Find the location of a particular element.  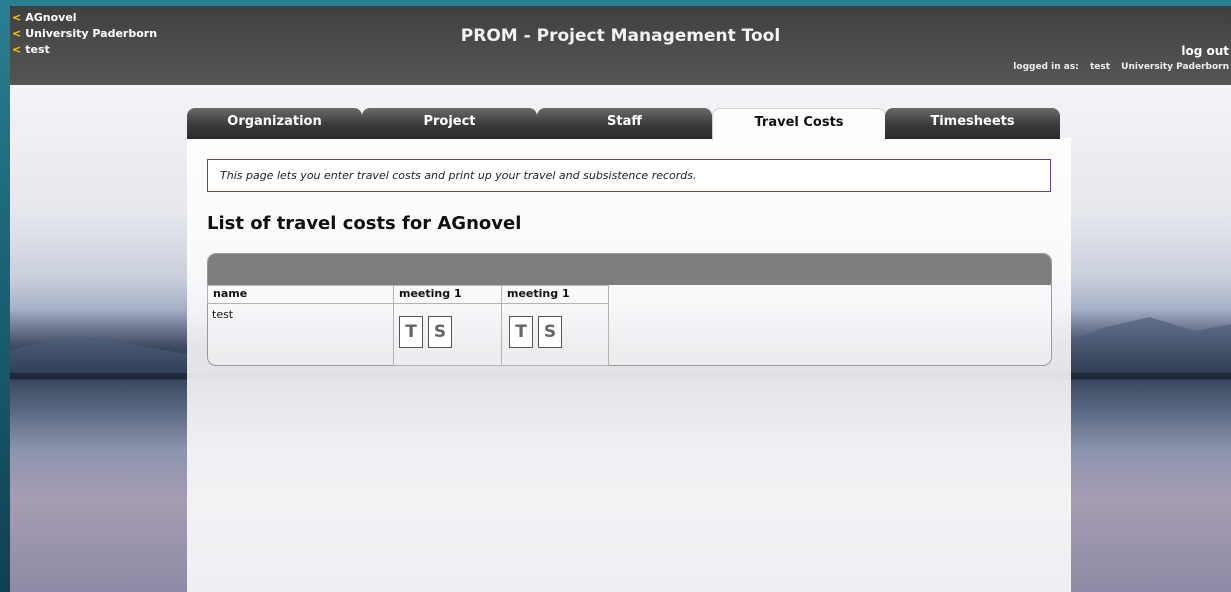

tab-travel-costs: Travel Costs is located at coordinates (799, 124).